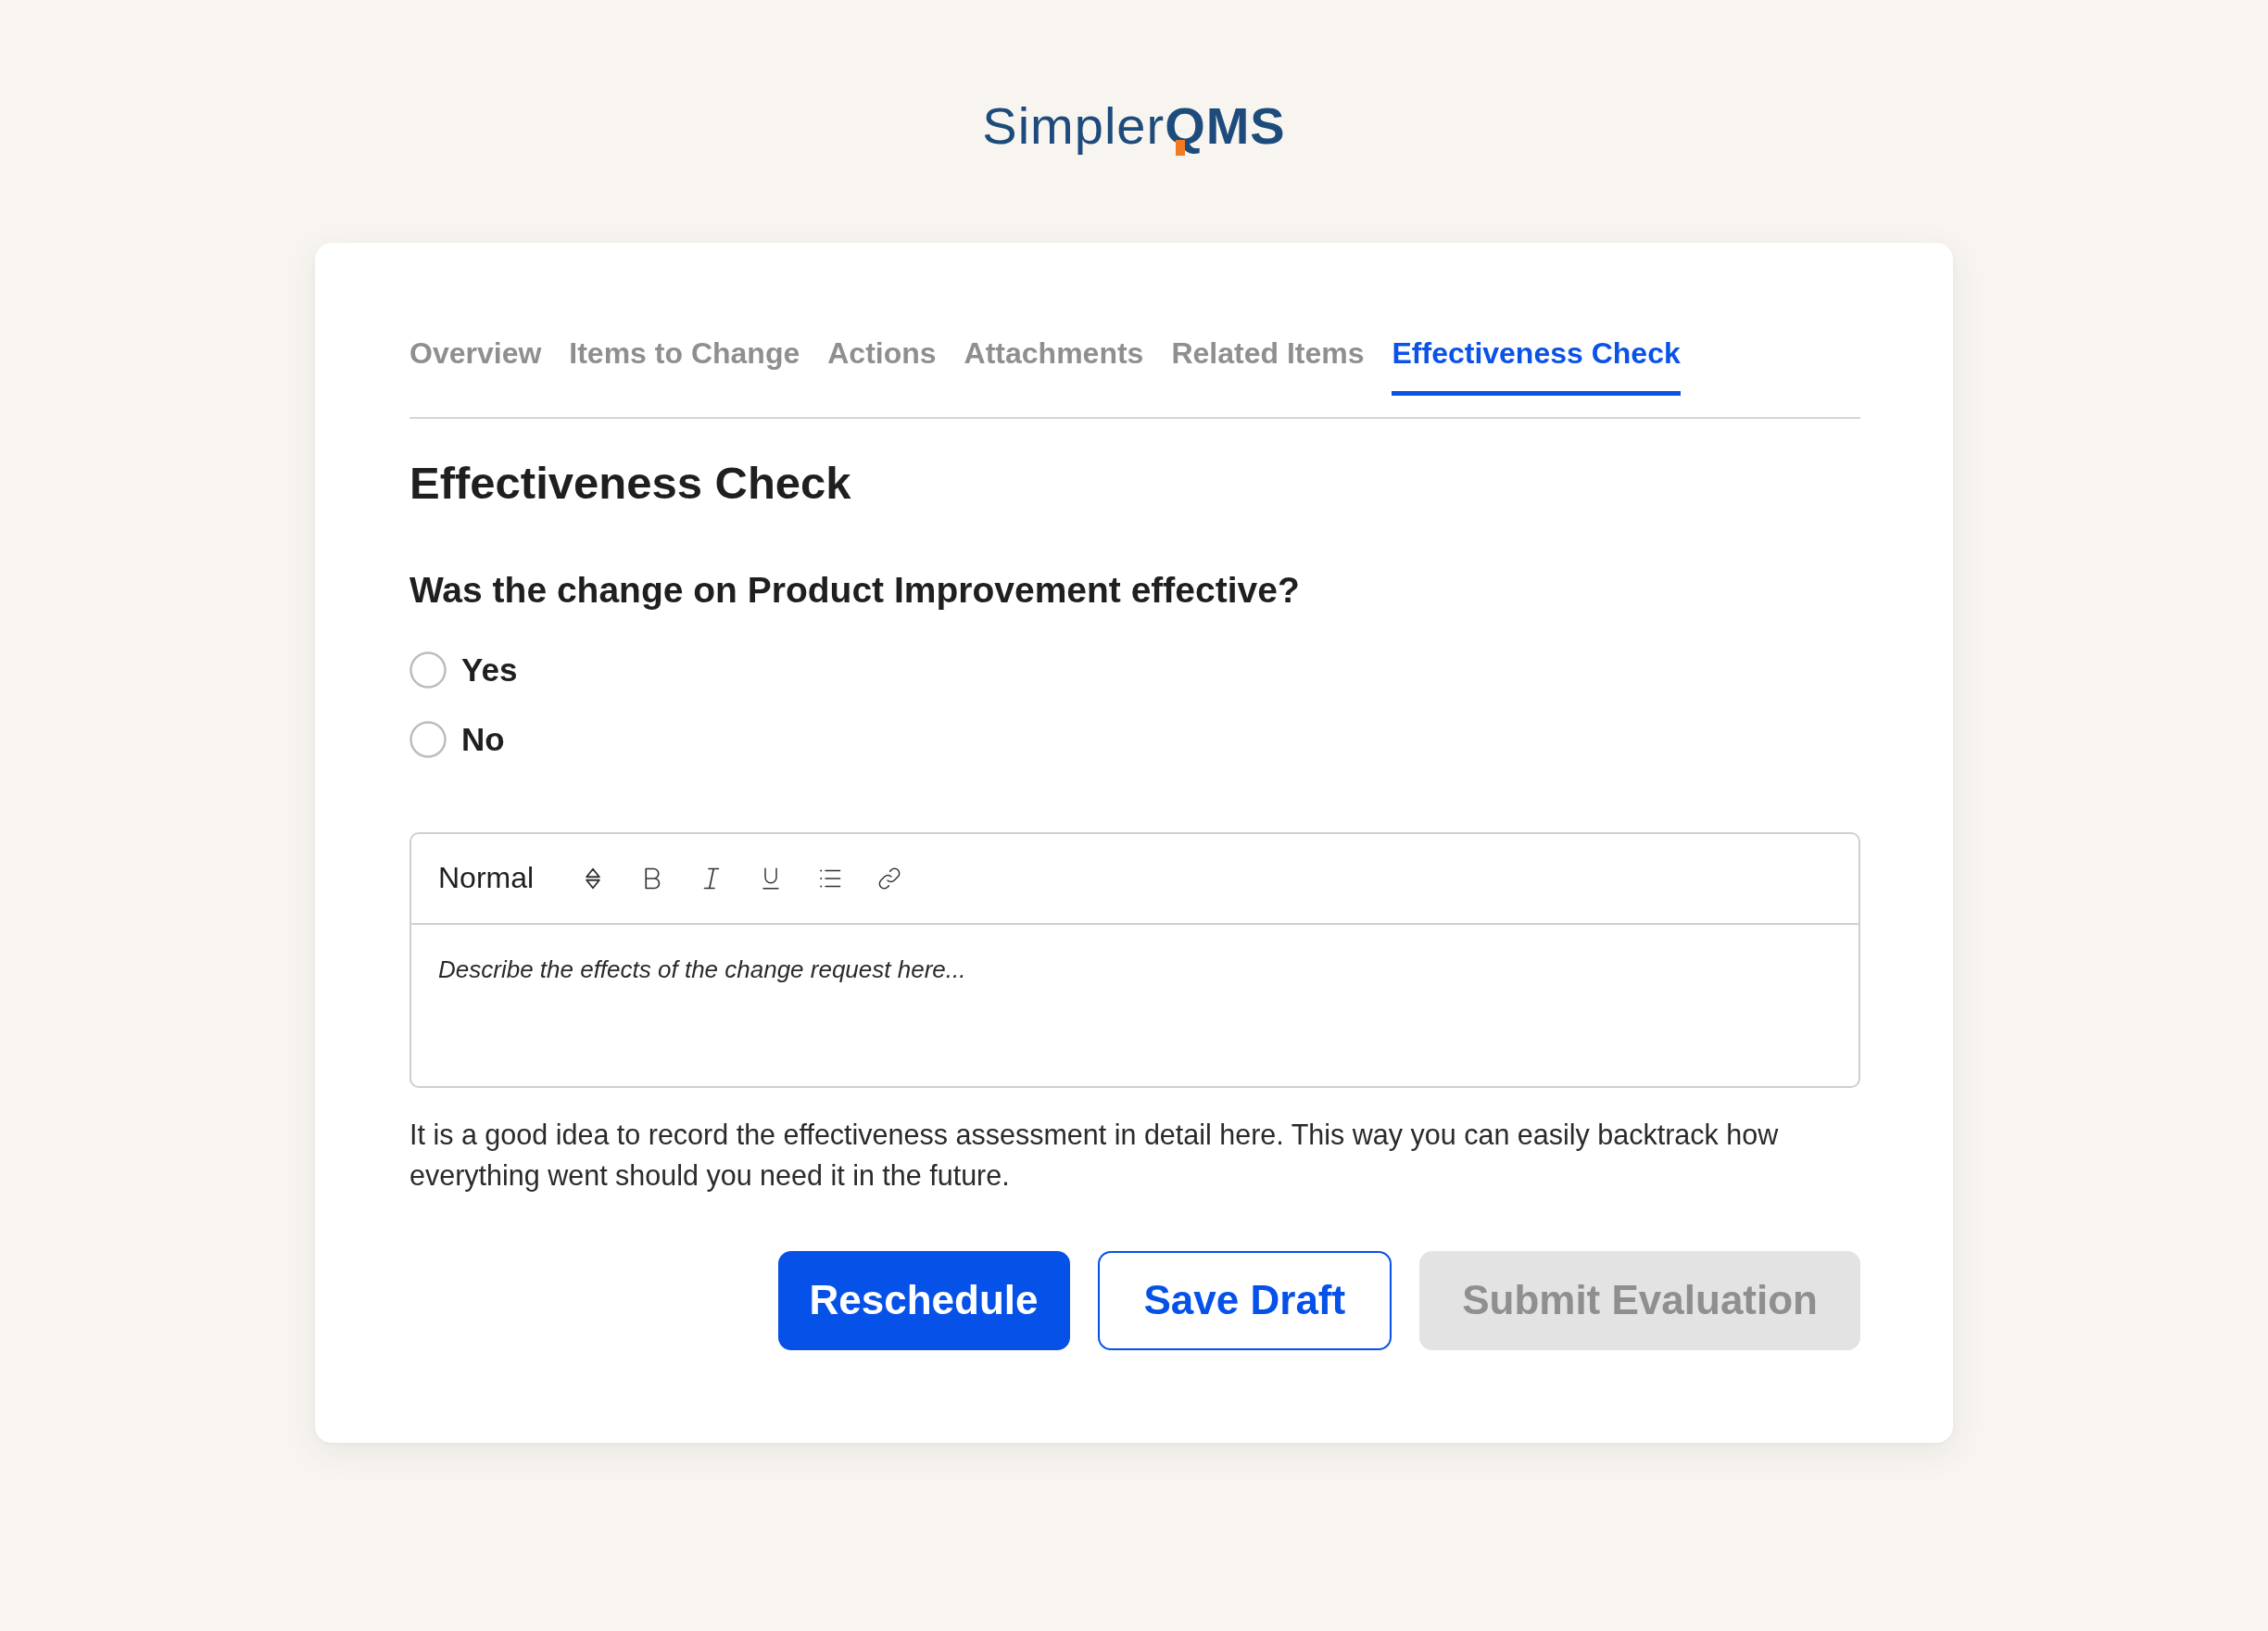  I want to click on link-icon, so click(889, 878).